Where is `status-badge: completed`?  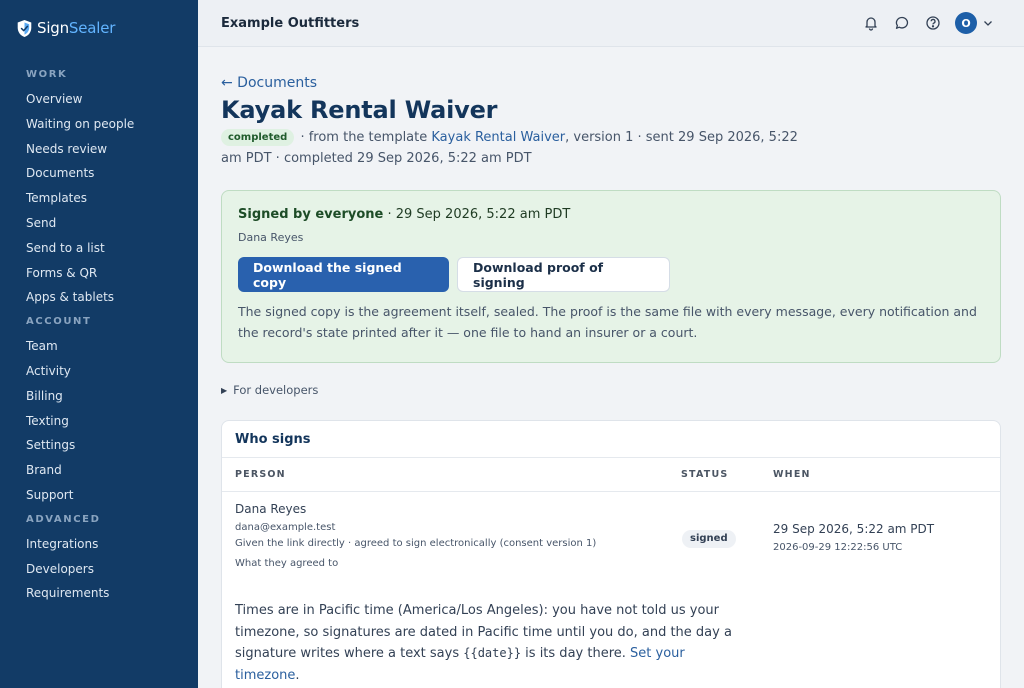
status-badge: completed is located at coordinates (258, 137).